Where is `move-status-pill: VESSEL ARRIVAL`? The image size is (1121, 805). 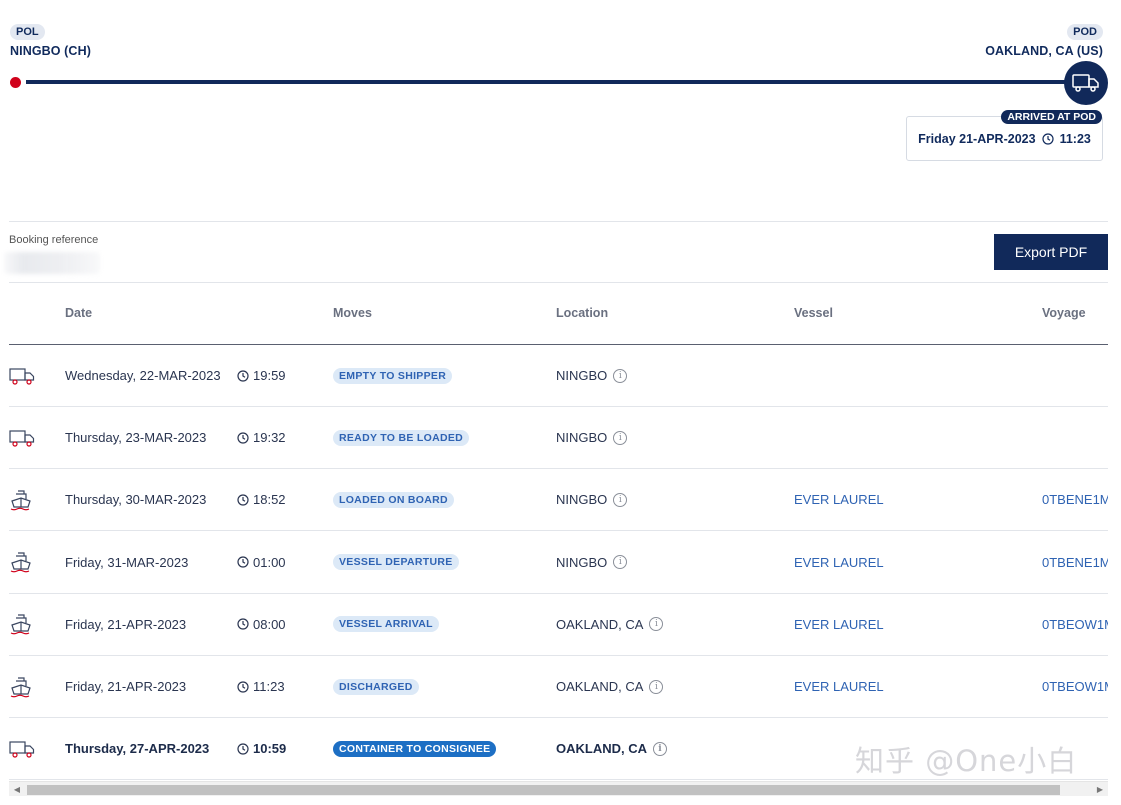 move-status-pill: VESSEL ARRIVAL is located at coordinates (386, 624).